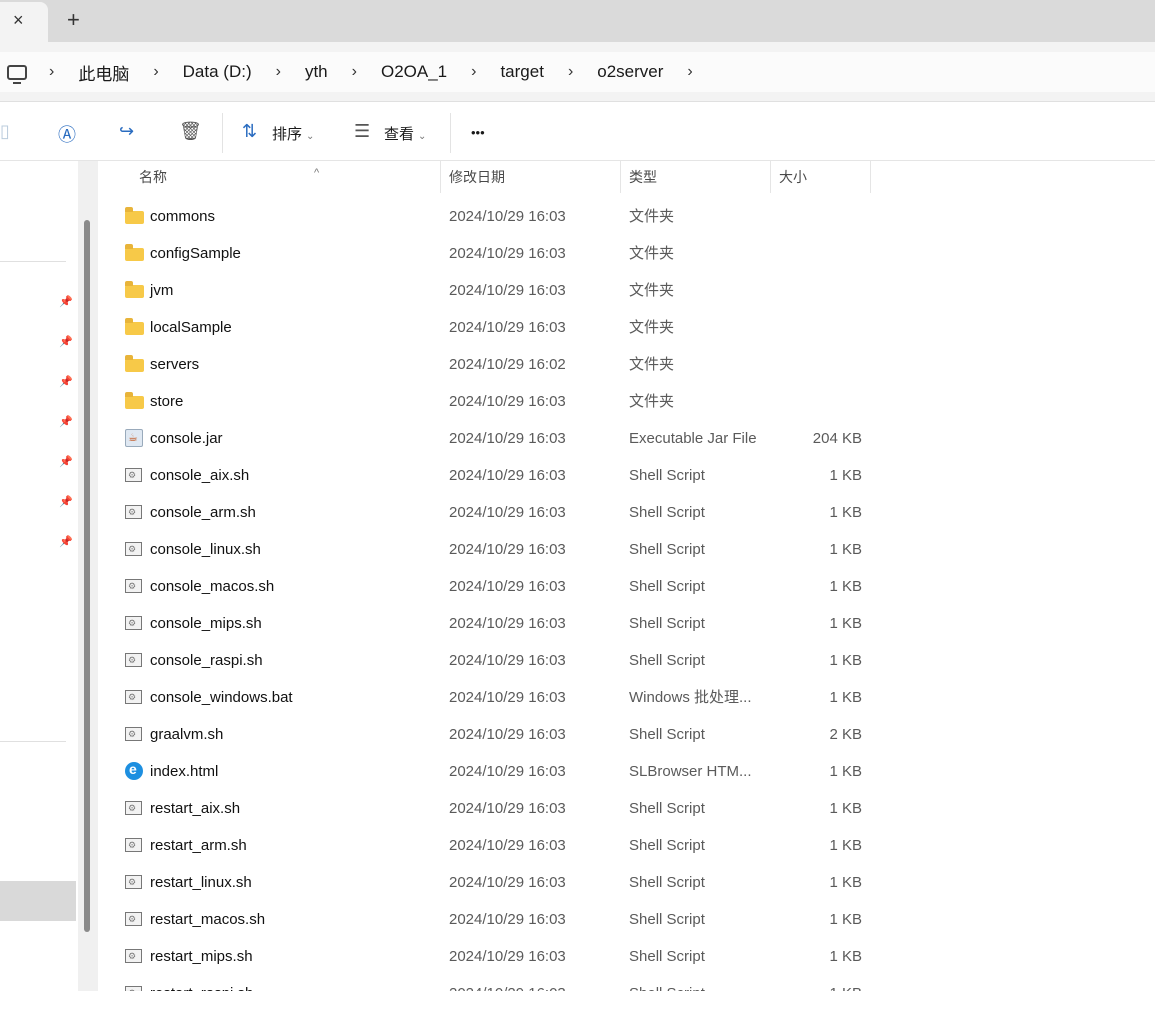 Image resolution: width=1155 pixels, height=1017 pixels. Describe the element at coordinates (643, 177) in the screenshot. I see `column-type-label: 类型` at that location.